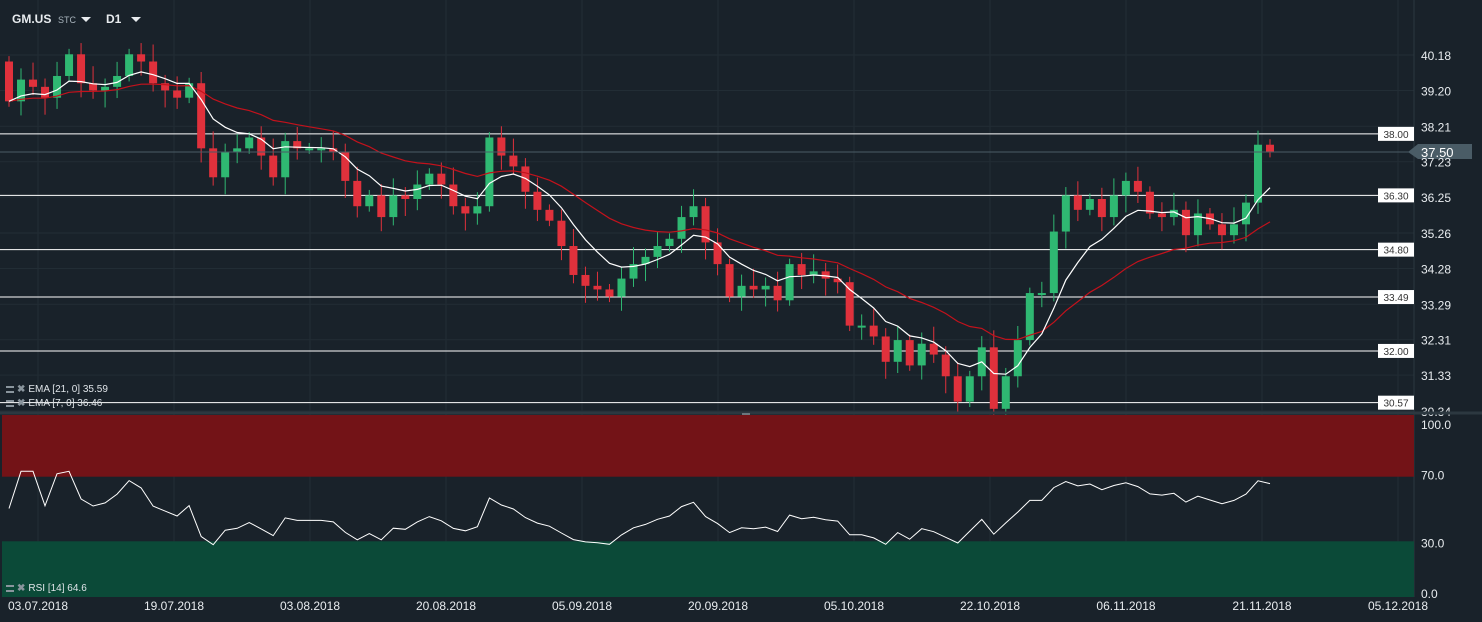 This screenshot has height=622, width=1482. I want to click on price-axis-label: 40.18, so click(1436, 56).